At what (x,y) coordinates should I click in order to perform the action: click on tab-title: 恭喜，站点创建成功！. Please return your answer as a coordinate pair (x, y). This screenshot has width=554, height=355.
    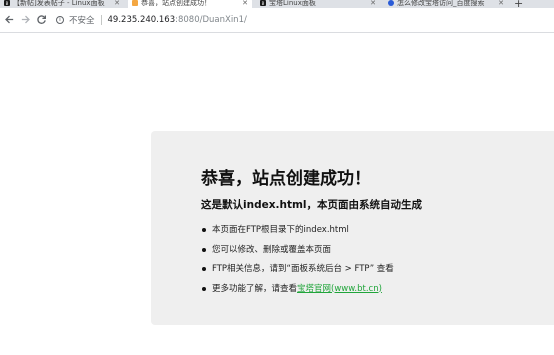
    Looking at the image, I should click on (176, 3).